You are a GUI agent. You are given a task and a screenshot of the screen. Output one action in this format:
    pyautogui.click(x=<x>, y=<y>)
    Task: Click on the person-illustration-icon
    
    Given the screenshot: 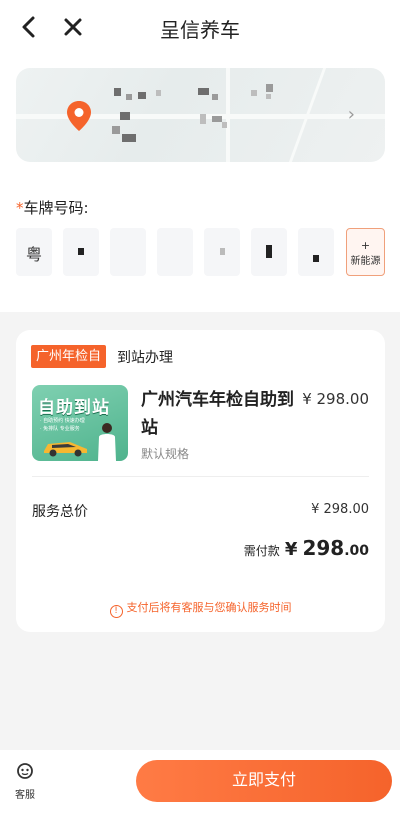 What is the action you would take?
    pyautogui.click(x=107, y=442)
    